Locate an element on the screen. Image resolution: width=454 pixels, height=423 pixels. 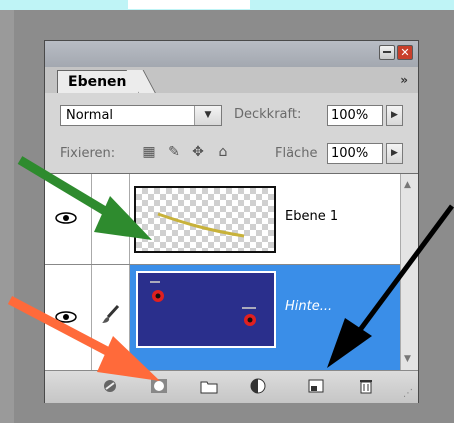
blend-mode-select: Normal ▼ is located at coordinates (141, 115).